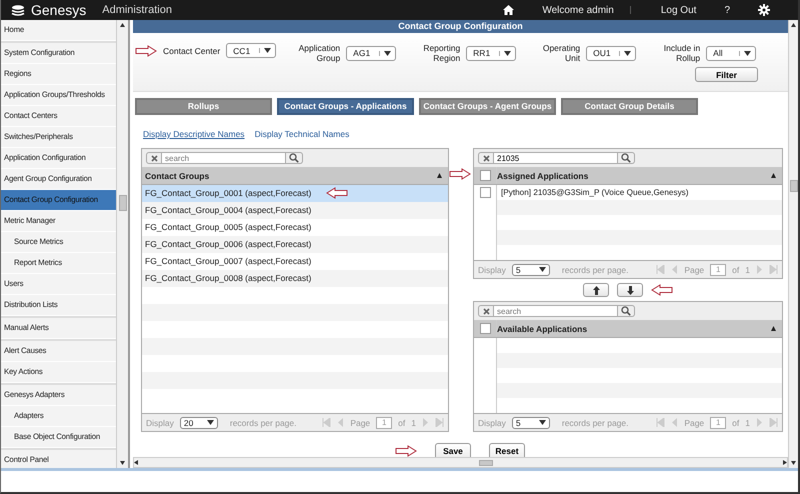 The width and height of the screenshot is (800, 494). Describe the element at coordinates (371, 53) in the screenshot. I see `filter-dropdown: AG1` at that location.